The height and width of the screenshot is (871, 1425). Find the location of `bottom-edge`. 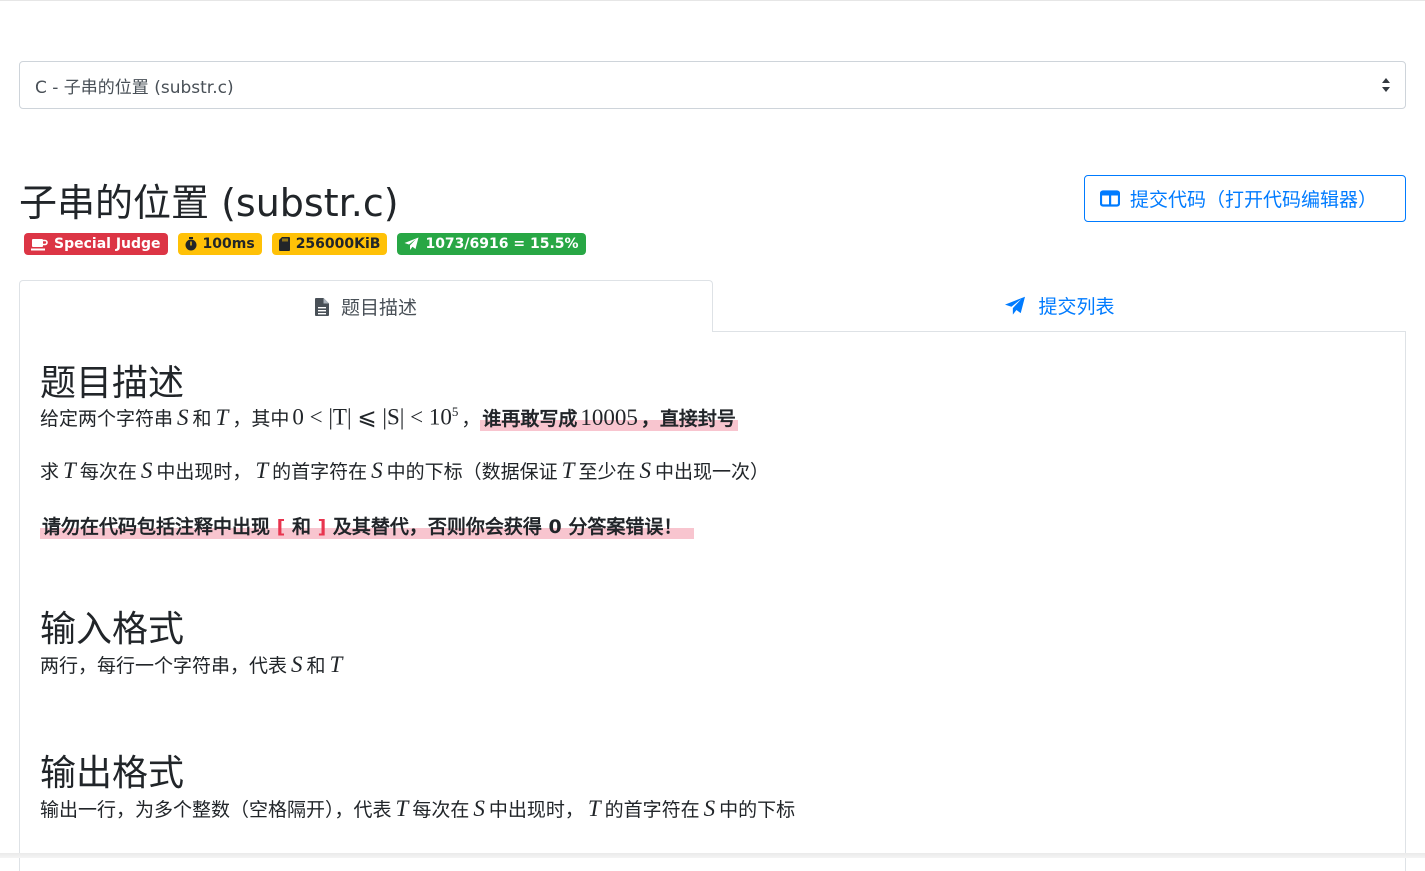

bottom-edge is located at coordinates (712, 855).